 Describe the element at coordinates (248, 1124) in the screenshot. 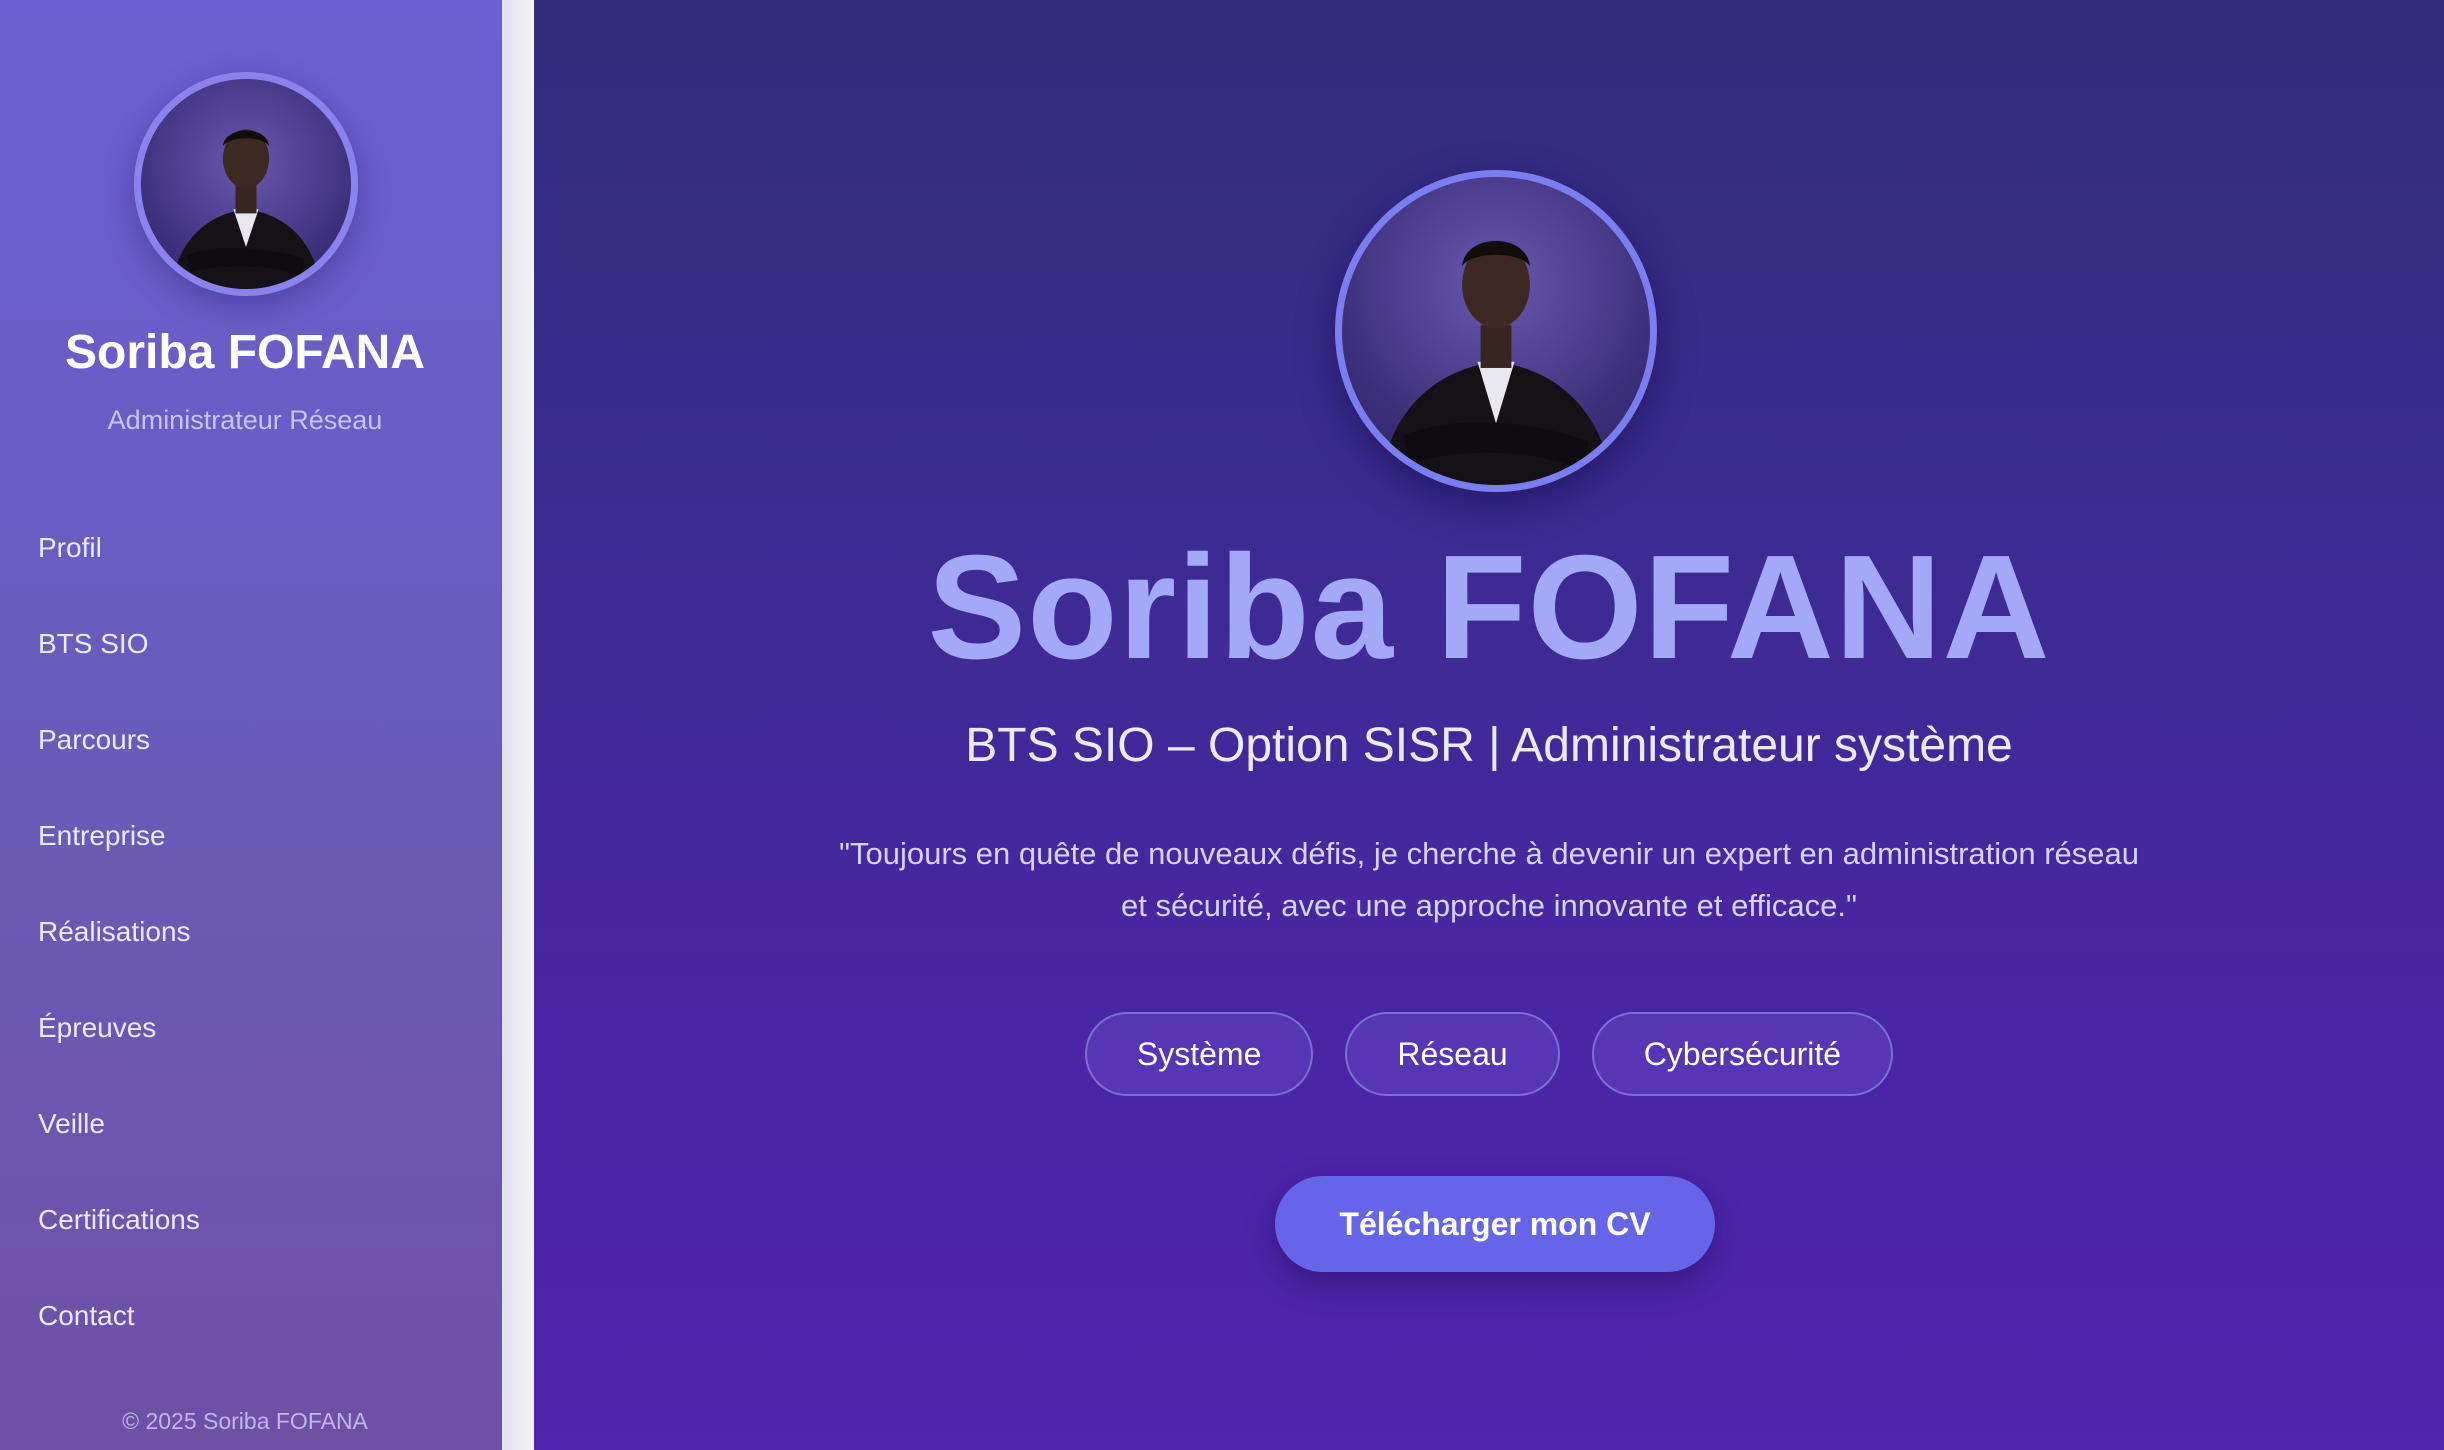

I see `sidebar-item-veille: Veille` at that location.